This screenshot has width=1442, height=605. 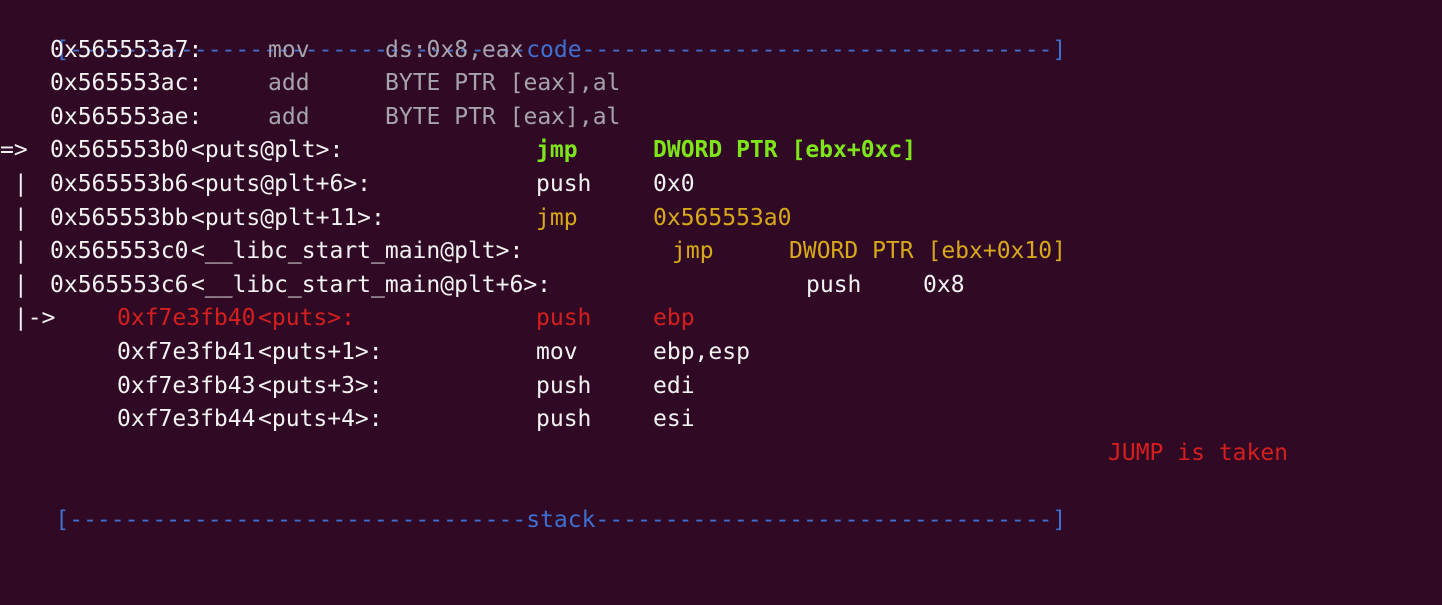 I want to click on symbol: <__libc_start_main@plt+6>:, so click(x=371, y=284).